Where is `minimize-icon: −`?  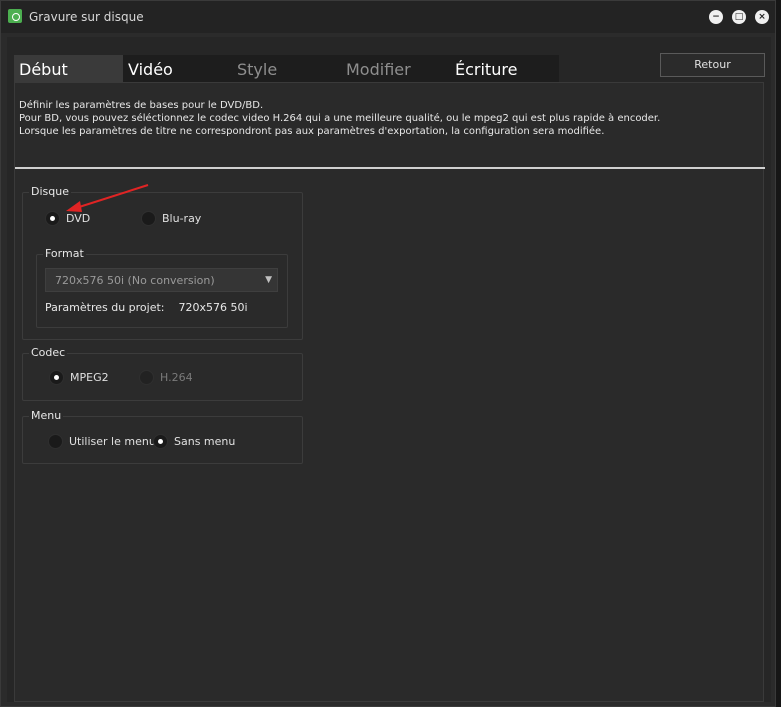
minimize-icon: − is located at coordinates (716, 17).